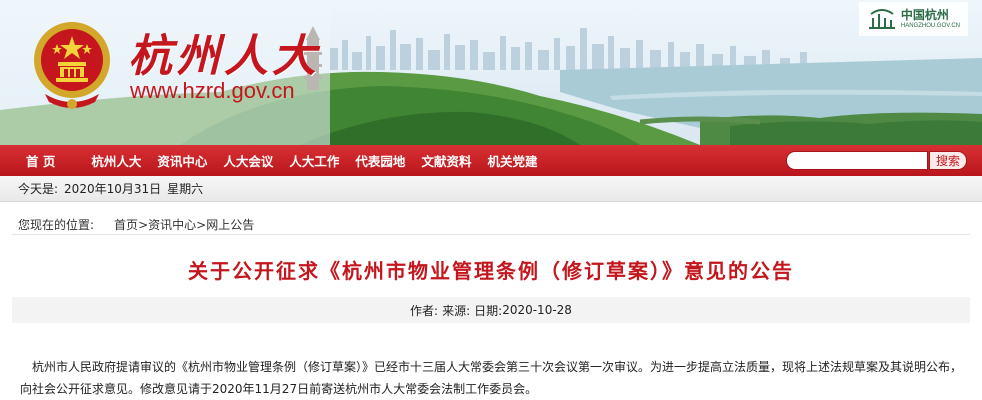  I want to click on nav-npc-meetings: 人大会议, so click(248, 160).